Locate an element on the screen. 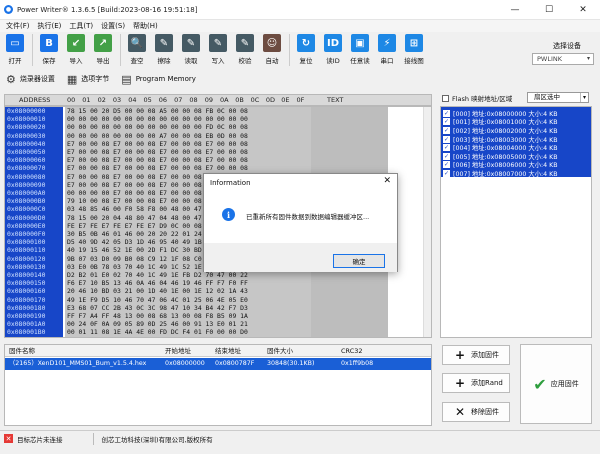 This screenshot has width=600, height=454. col-start-address: 开始地址 is located at coordinates (178, 351).